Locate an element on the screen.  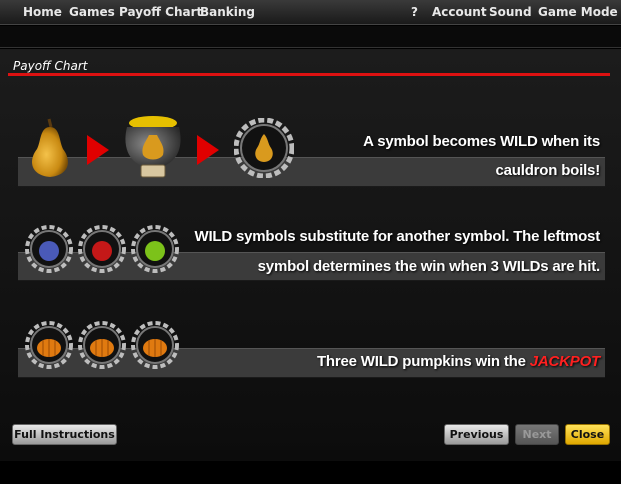
wild-apple-icon is located at coordinates (102, 249).